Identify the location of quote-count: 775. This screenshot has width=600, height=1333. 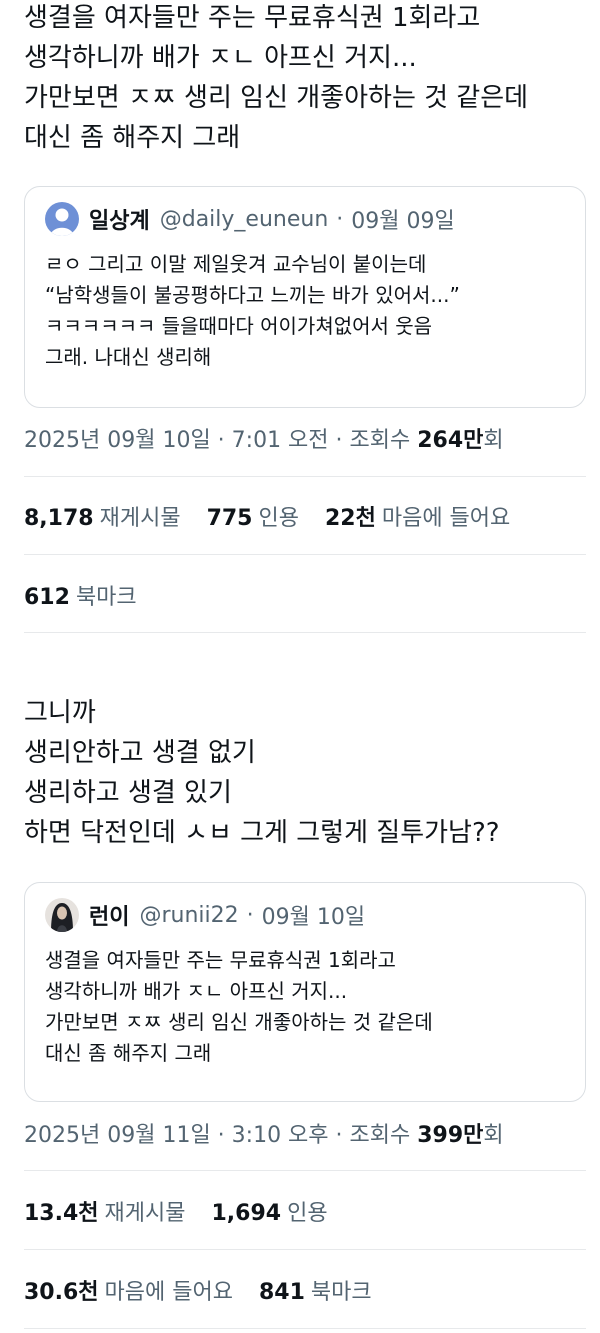
(229, 518).